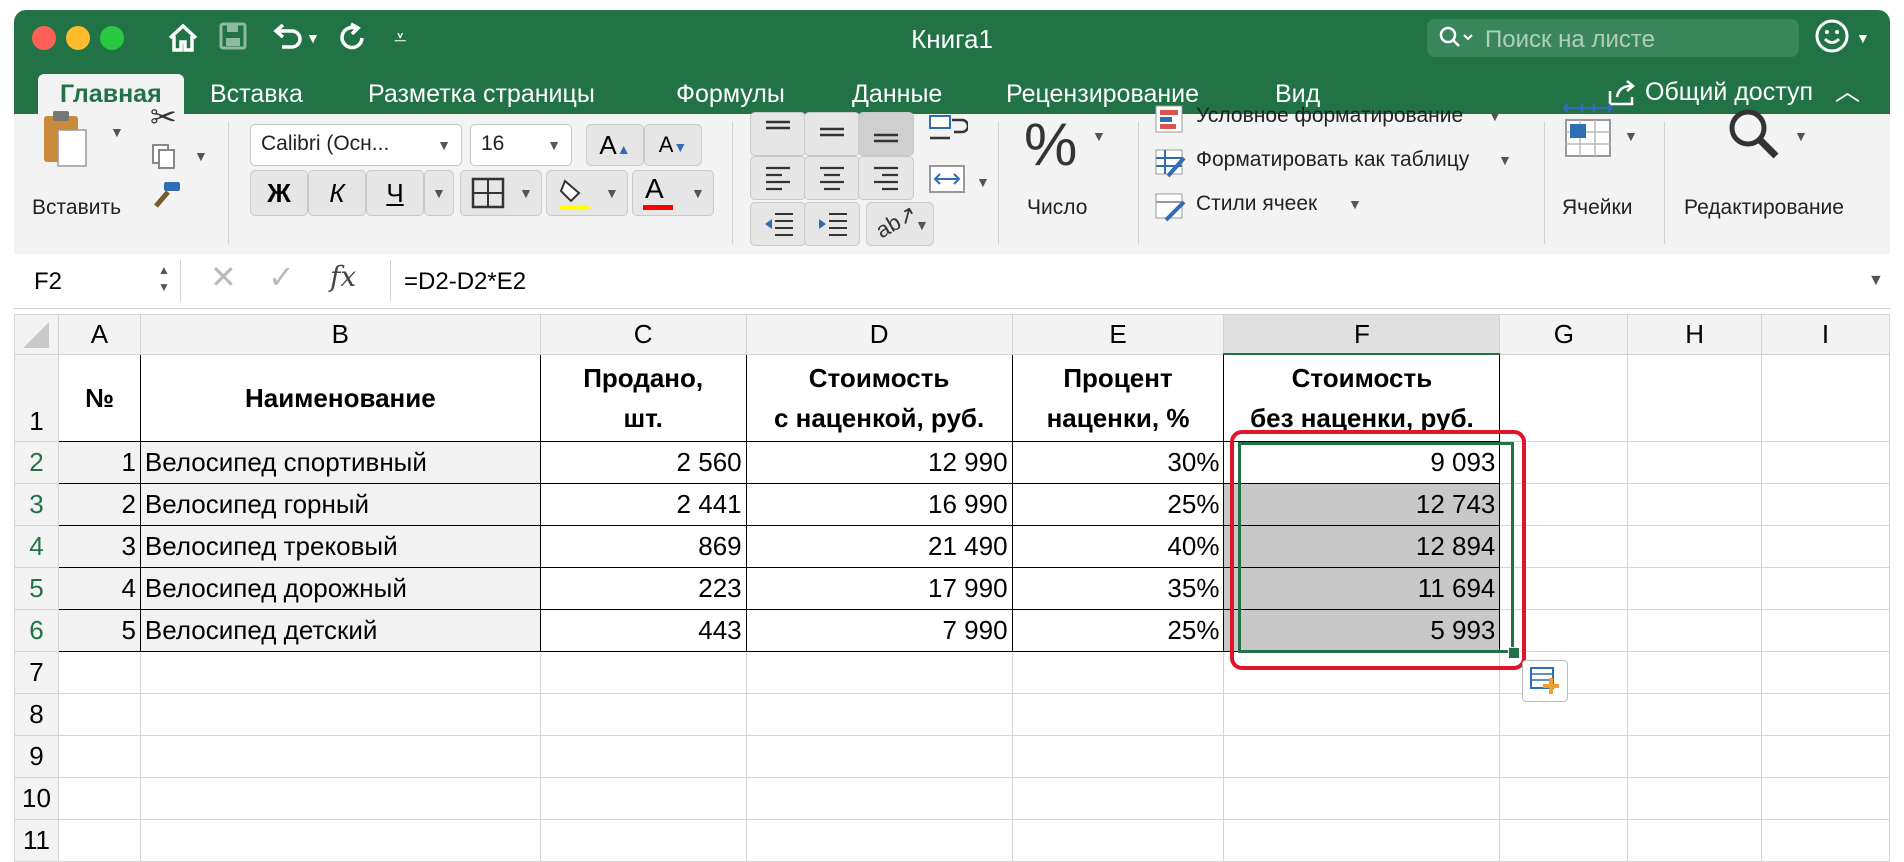 Image resolution: width=1904 pixels, height=862 pixels. What do you see at coordinates (778, 134) in the screenshot?
I see `align-top-button` at bounding box center [778, 134].